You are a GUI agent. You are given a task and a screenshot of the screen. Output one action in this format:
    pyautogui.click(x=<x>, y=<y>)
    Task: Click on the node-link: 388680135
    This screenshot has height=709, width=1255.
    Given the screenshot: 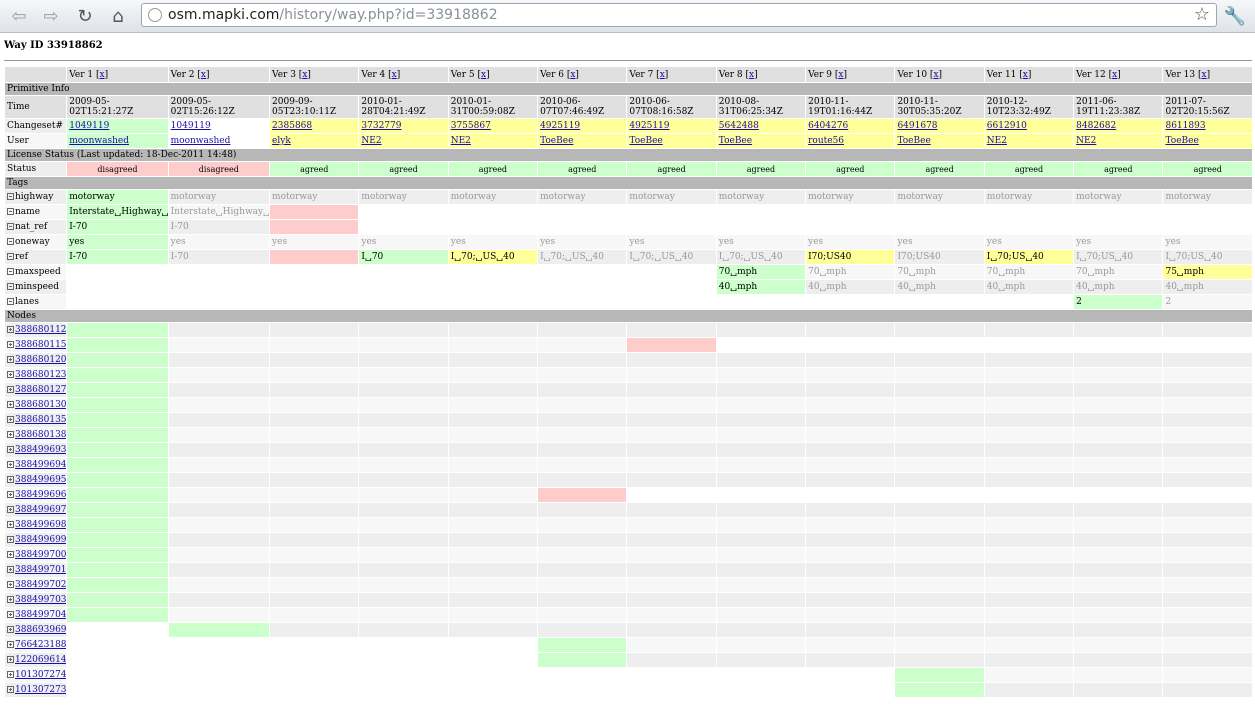 What is the action you would take?
    pyautogui.click(x=40, y=420)
    